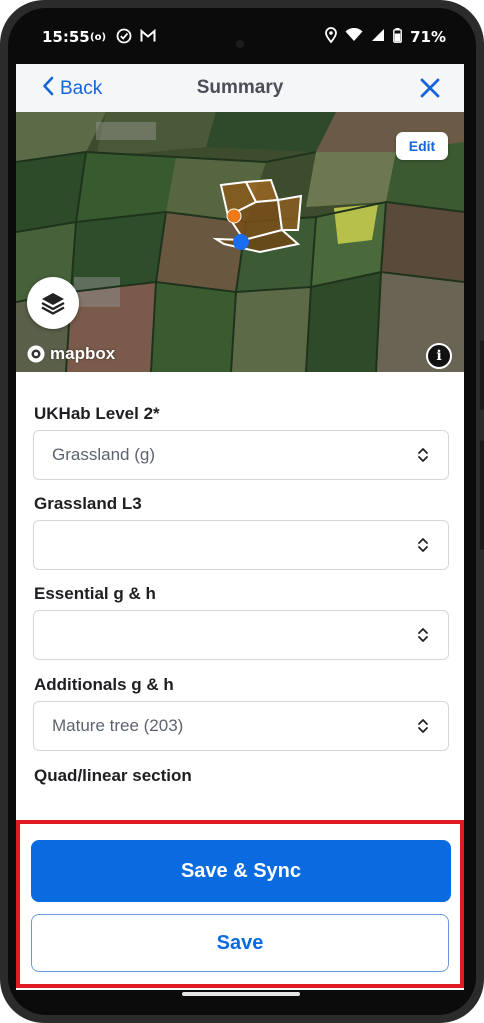 Image resolution: width=484 pixels, height=1023 pixels. What do you see at coordinates (103, 454) in the screenshot?
I see `ukhab-level2-value: Grassland (g)` at bounding box center [103, 454].